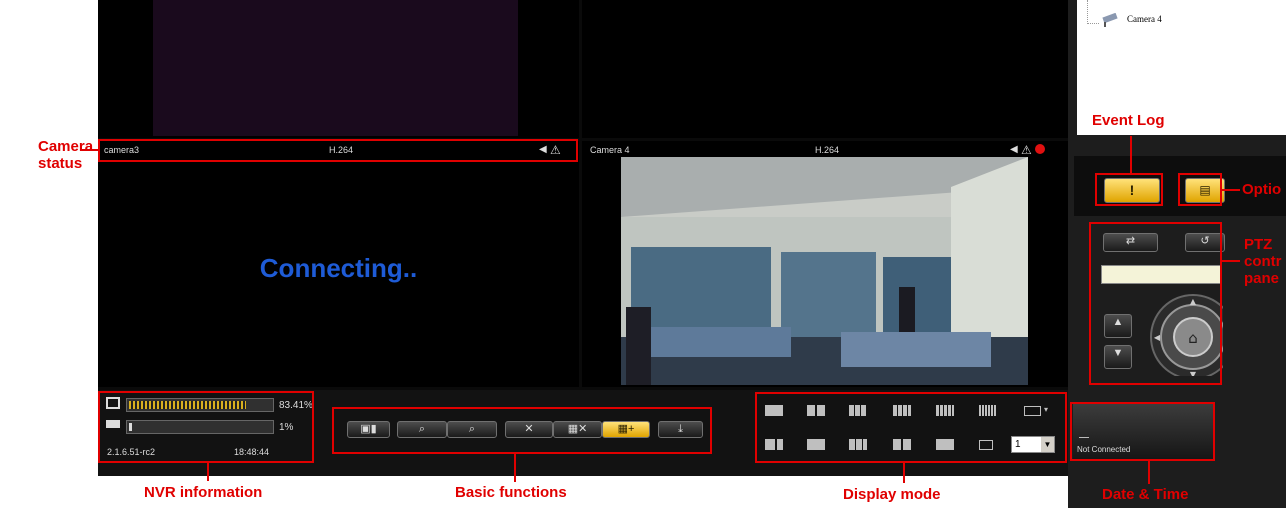  I want to click on camera-status-label: Camera status, so click(66, 155).